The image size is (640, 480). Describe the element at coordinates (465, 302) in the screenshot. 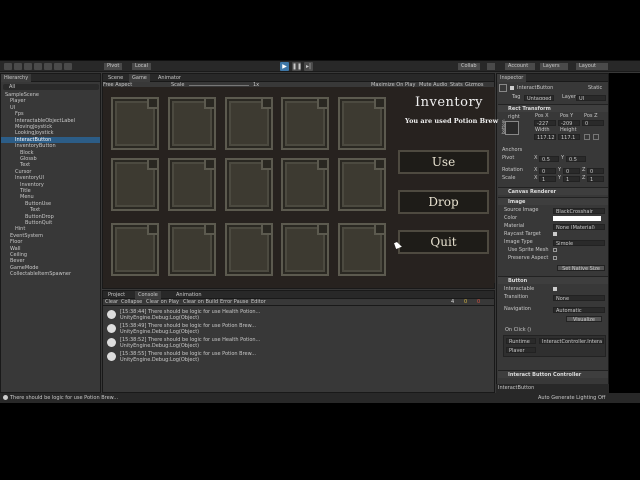

I see `warning-count: 0` at that location.